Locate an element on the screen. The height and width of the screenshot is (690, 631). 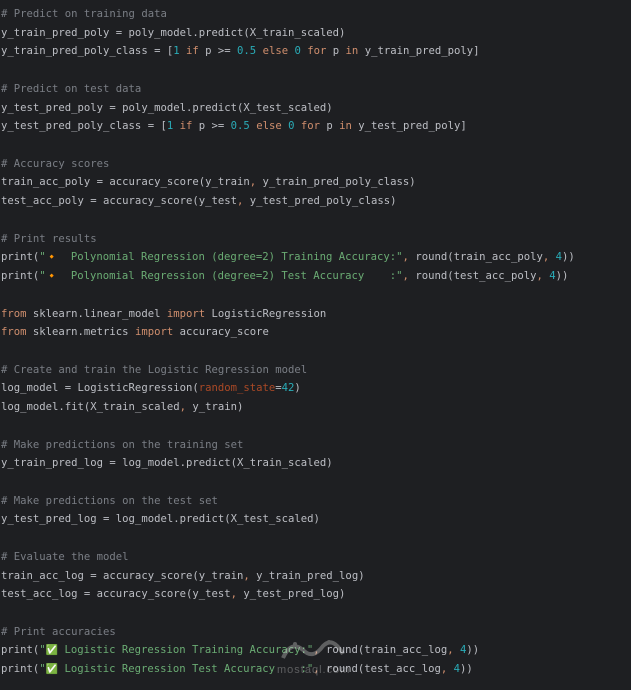
code-token-plain: train_acc_log = accuracy_score(y_train is located at coordinates (122, 575).